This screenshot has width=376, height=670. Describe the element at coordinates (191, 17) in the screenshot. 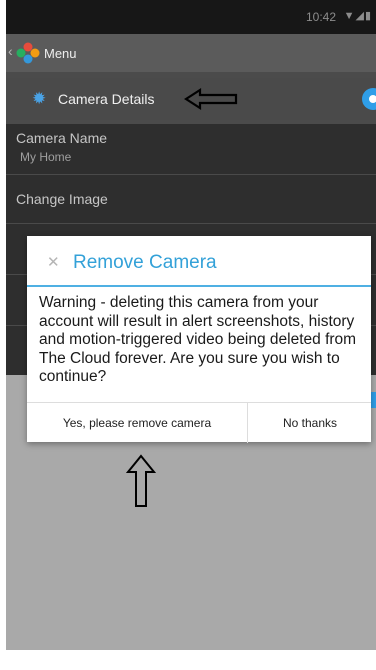

I see `status-bar: 10:42 ▼◢▮` at that location.